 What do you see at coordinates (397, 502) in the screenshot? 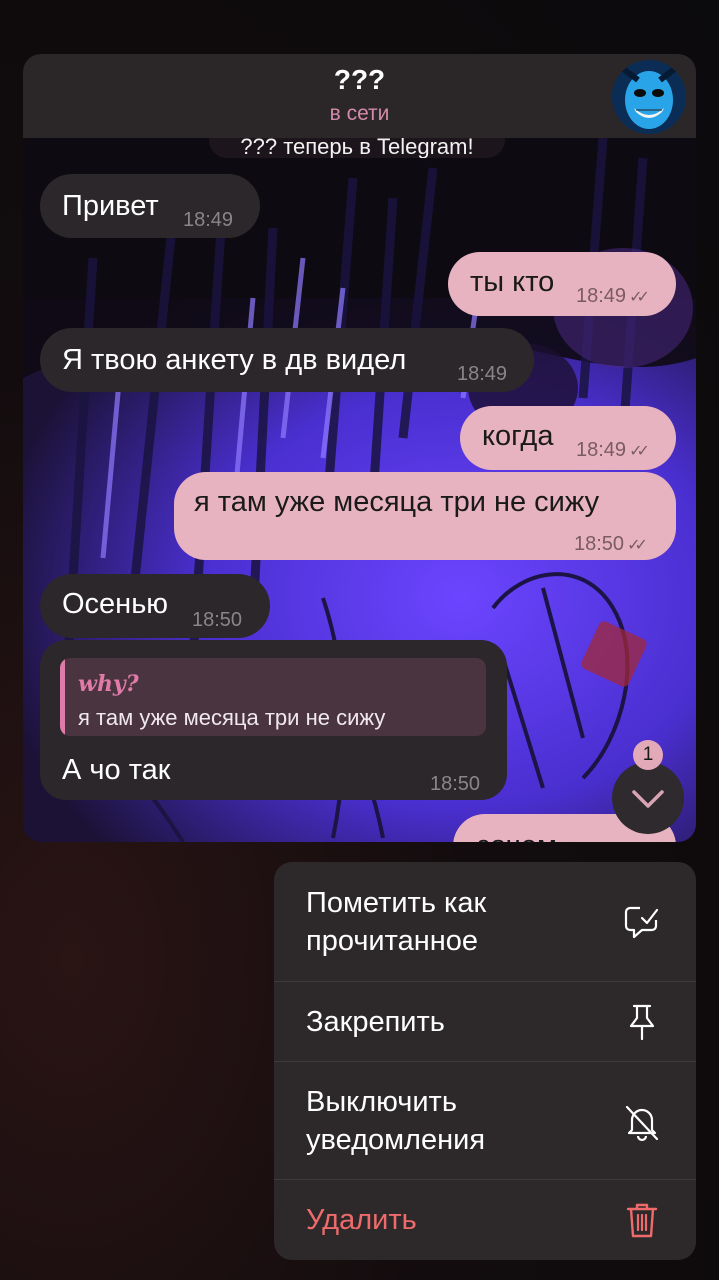
I see `message-text: я там уже месяца три не сижу` at bounding box center [397, 502].